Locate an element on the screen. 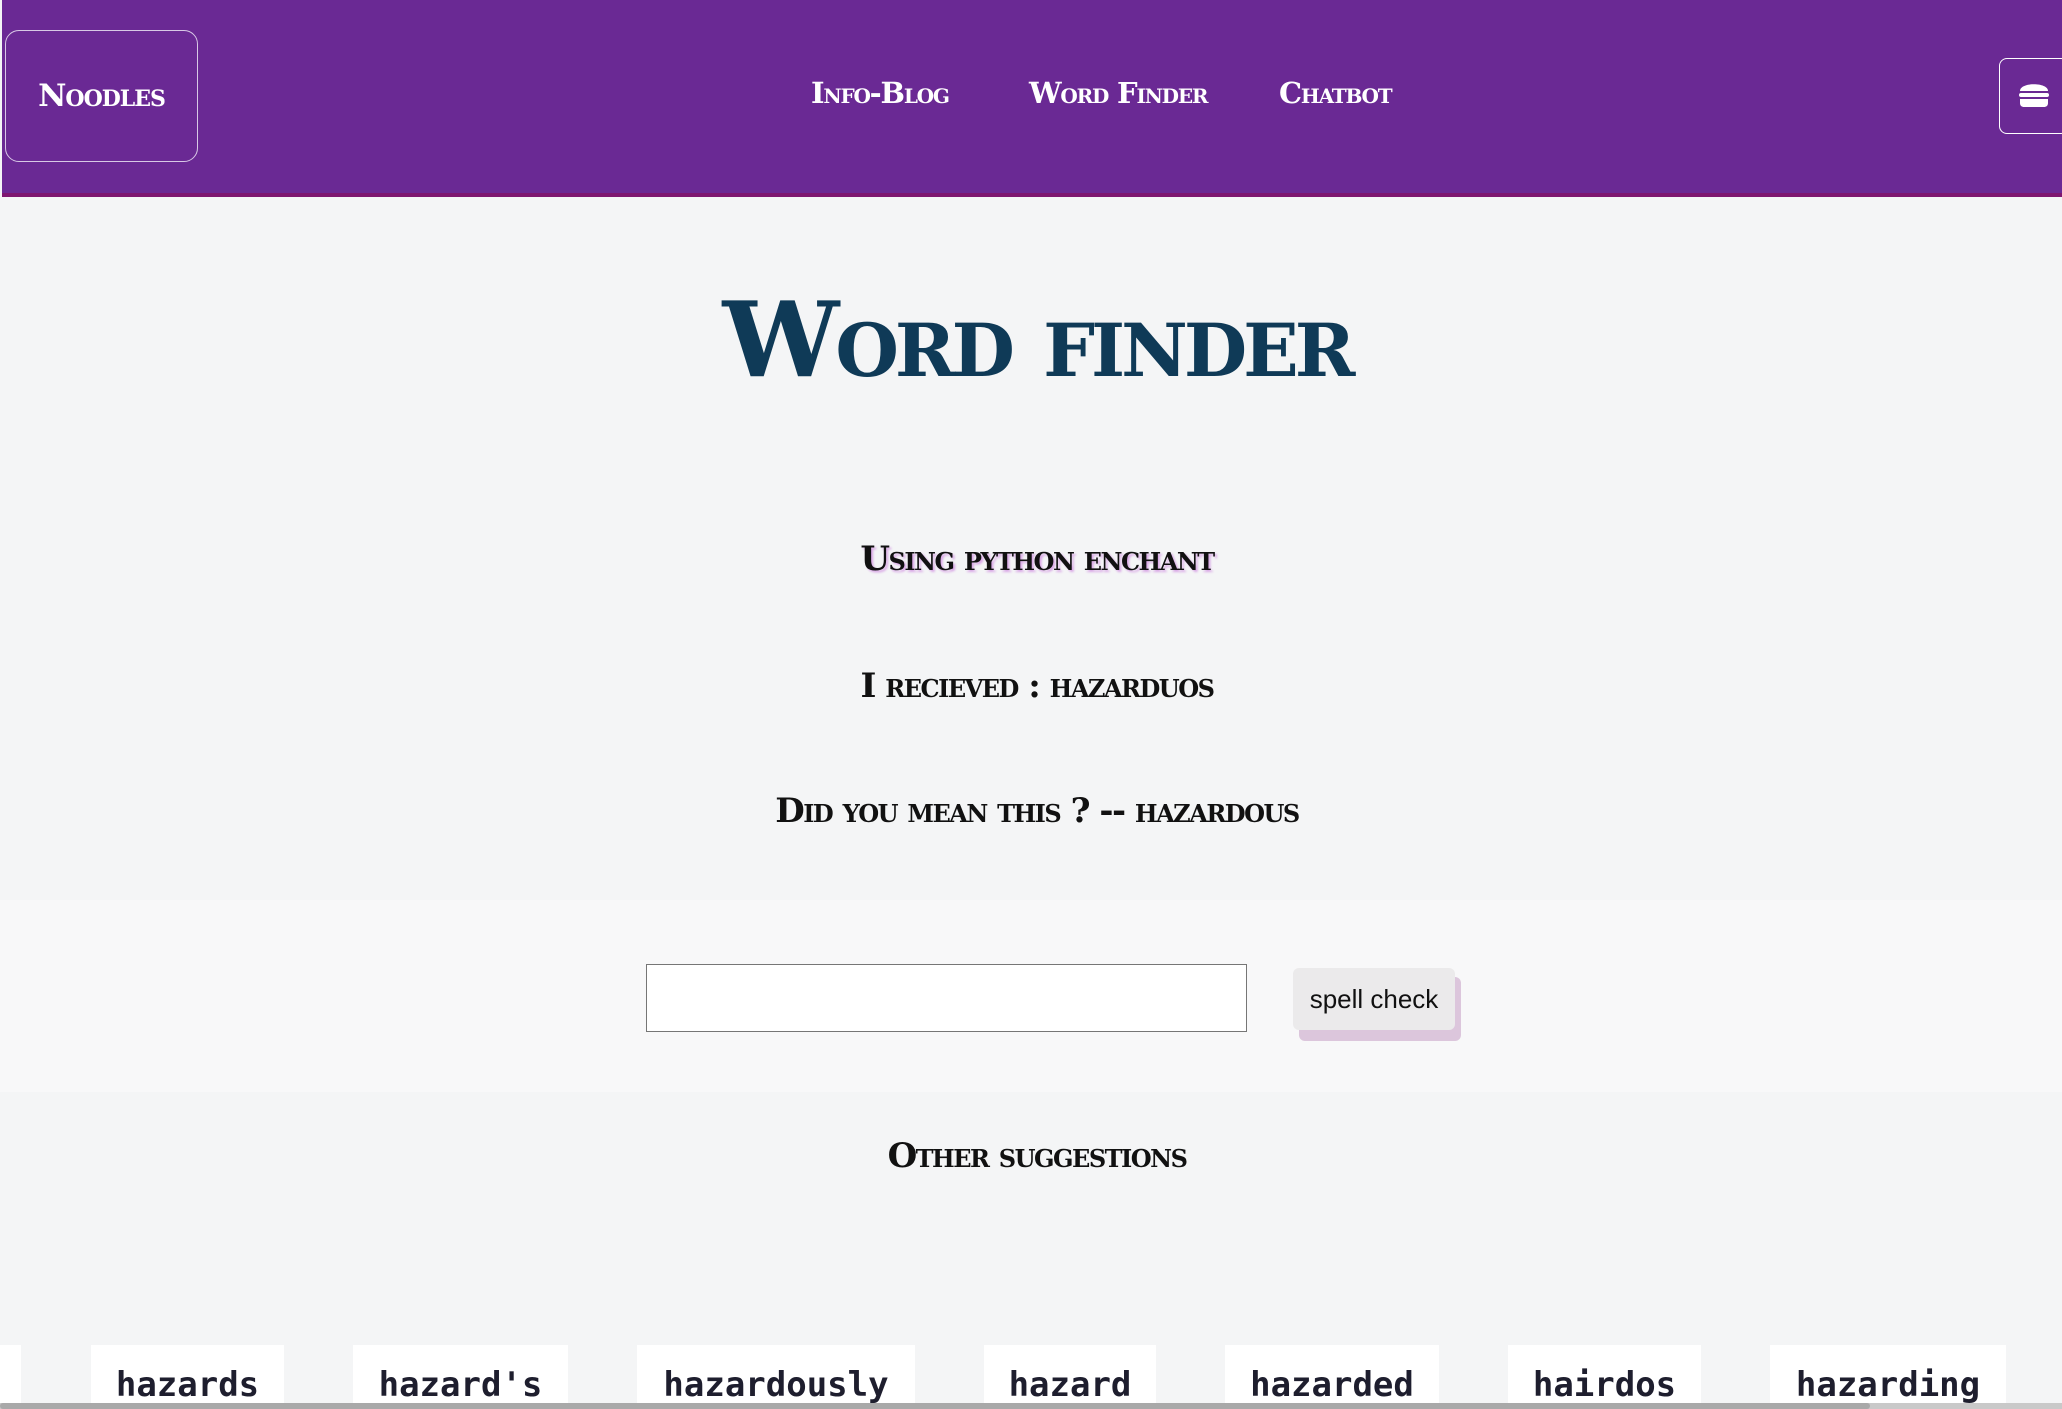  nav-link-info-blog: Info-Blog is located at coordinates (880, 93).